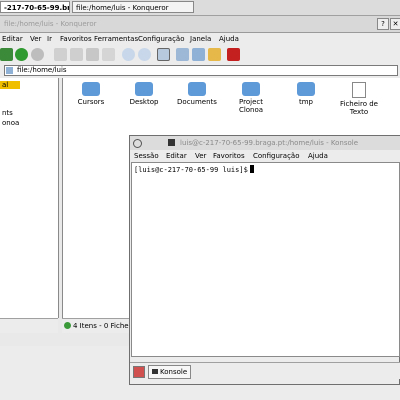 Image resolution: width=400 pixels, height=400 pixels. I want to click on menu-janela: Janela, so click(200, 39).